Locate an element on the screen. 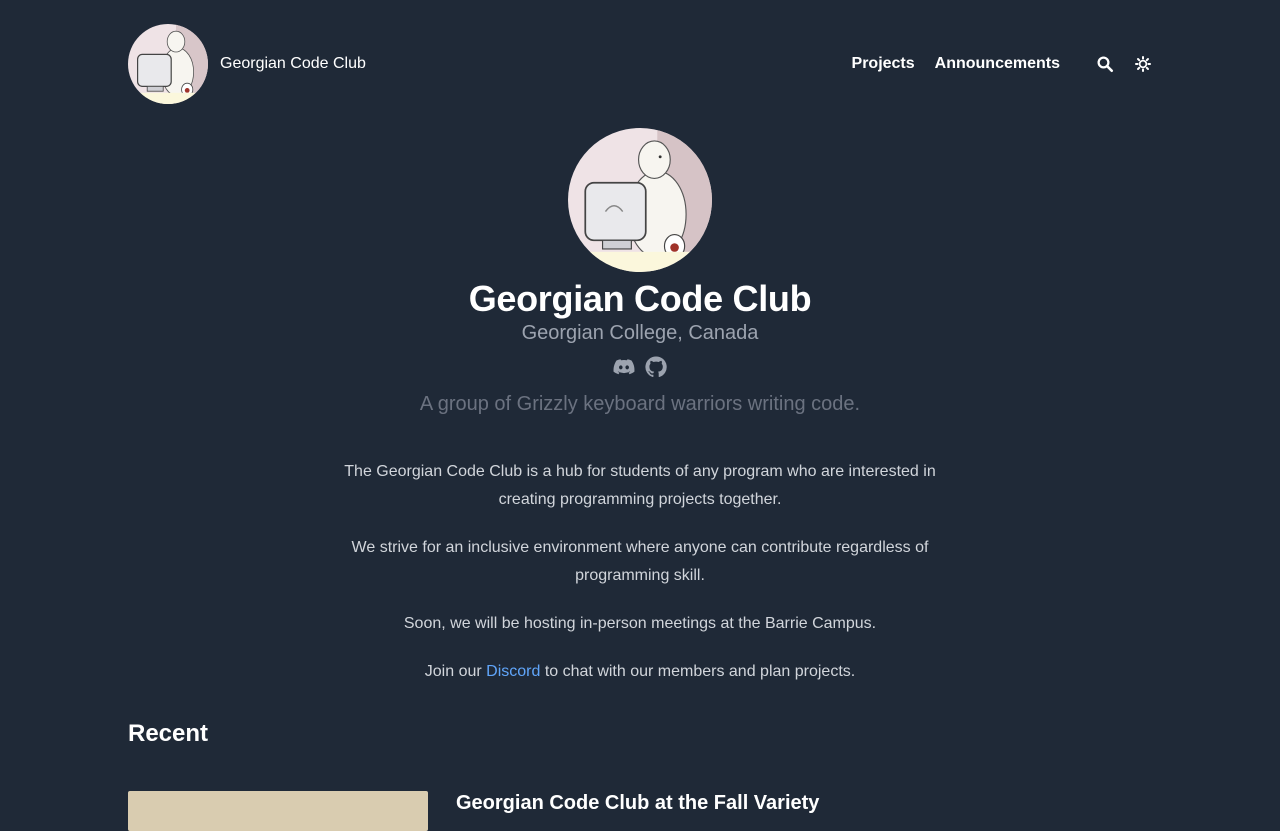  home-link: Georgian Code Club is located at coordinates (247, 64).